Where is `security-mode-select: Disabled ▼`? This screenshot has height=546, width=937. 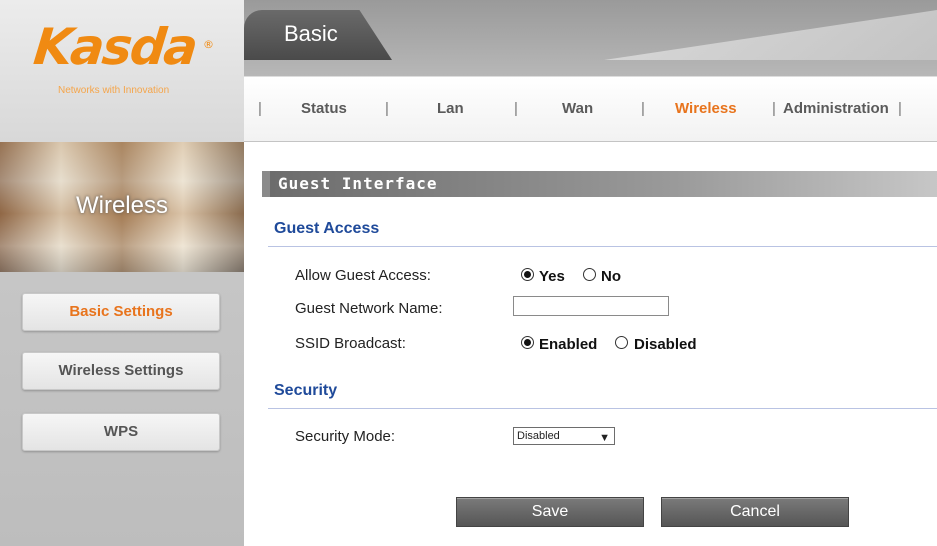 security-mode-select: Disabled ▼ is located at coordinates (564, 436).